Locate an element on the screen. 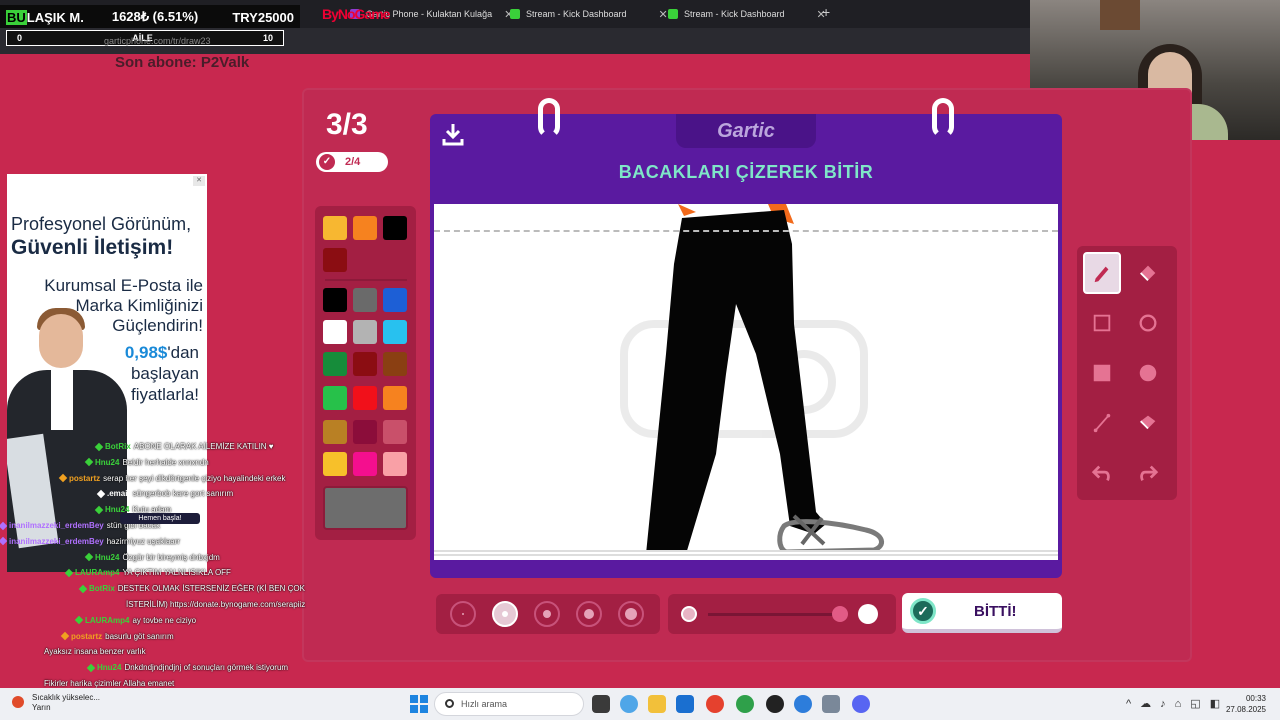 This screenshot has height=720, width=1280. redo-button is located at coordinates (1148, 473).